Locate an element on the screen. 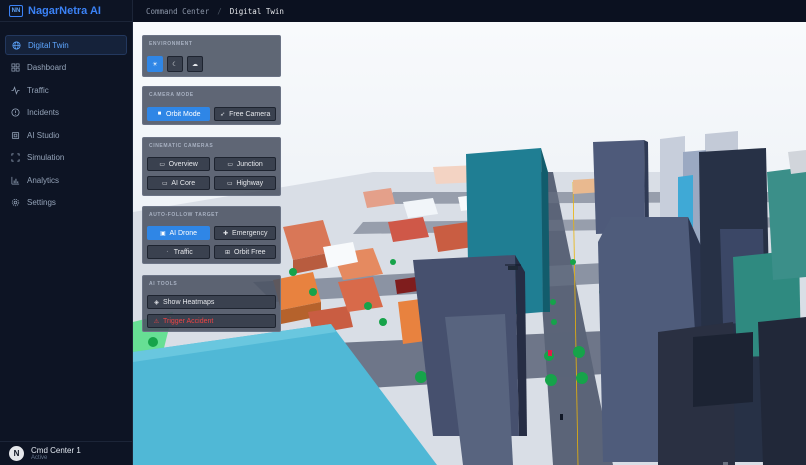  sidebar-item-label: Incidents is located at coordinates (43, 112).